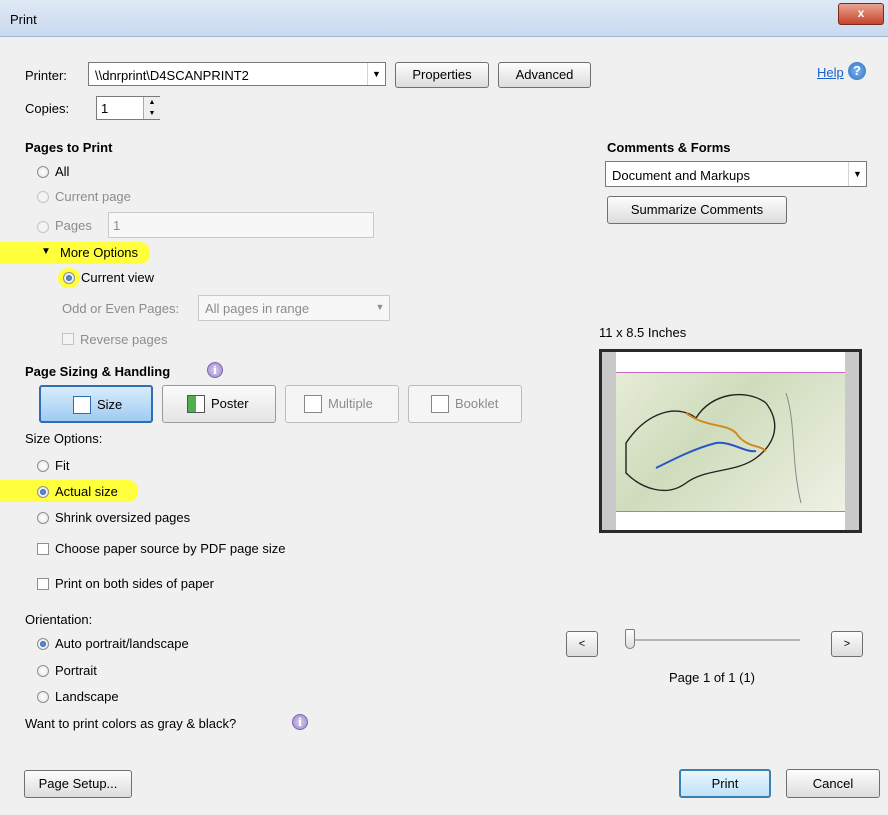 The height and width of the screenshot is (815, 888). Describe the element at coordinates (131, 723) in the screenshot. I see `gray-print-label: Want to print colors as gray & black?` at that location.